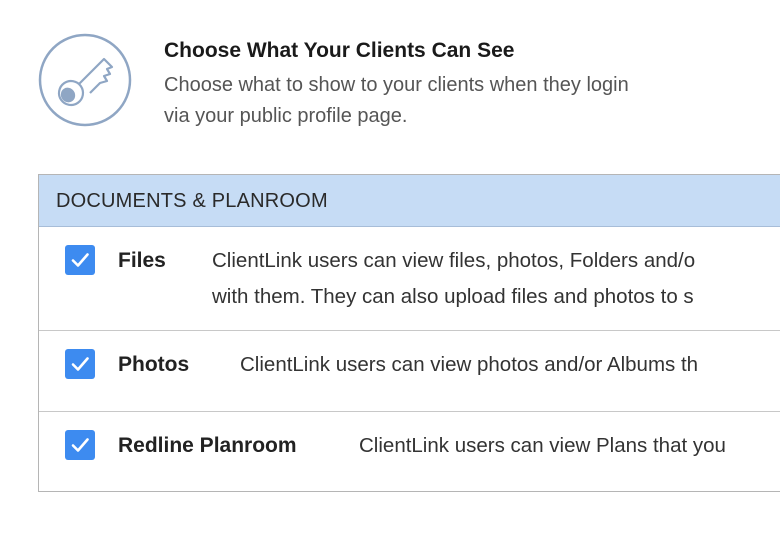  I want to click on section-header: DOCUMENTS & PLANROOM, so click(409, 201).